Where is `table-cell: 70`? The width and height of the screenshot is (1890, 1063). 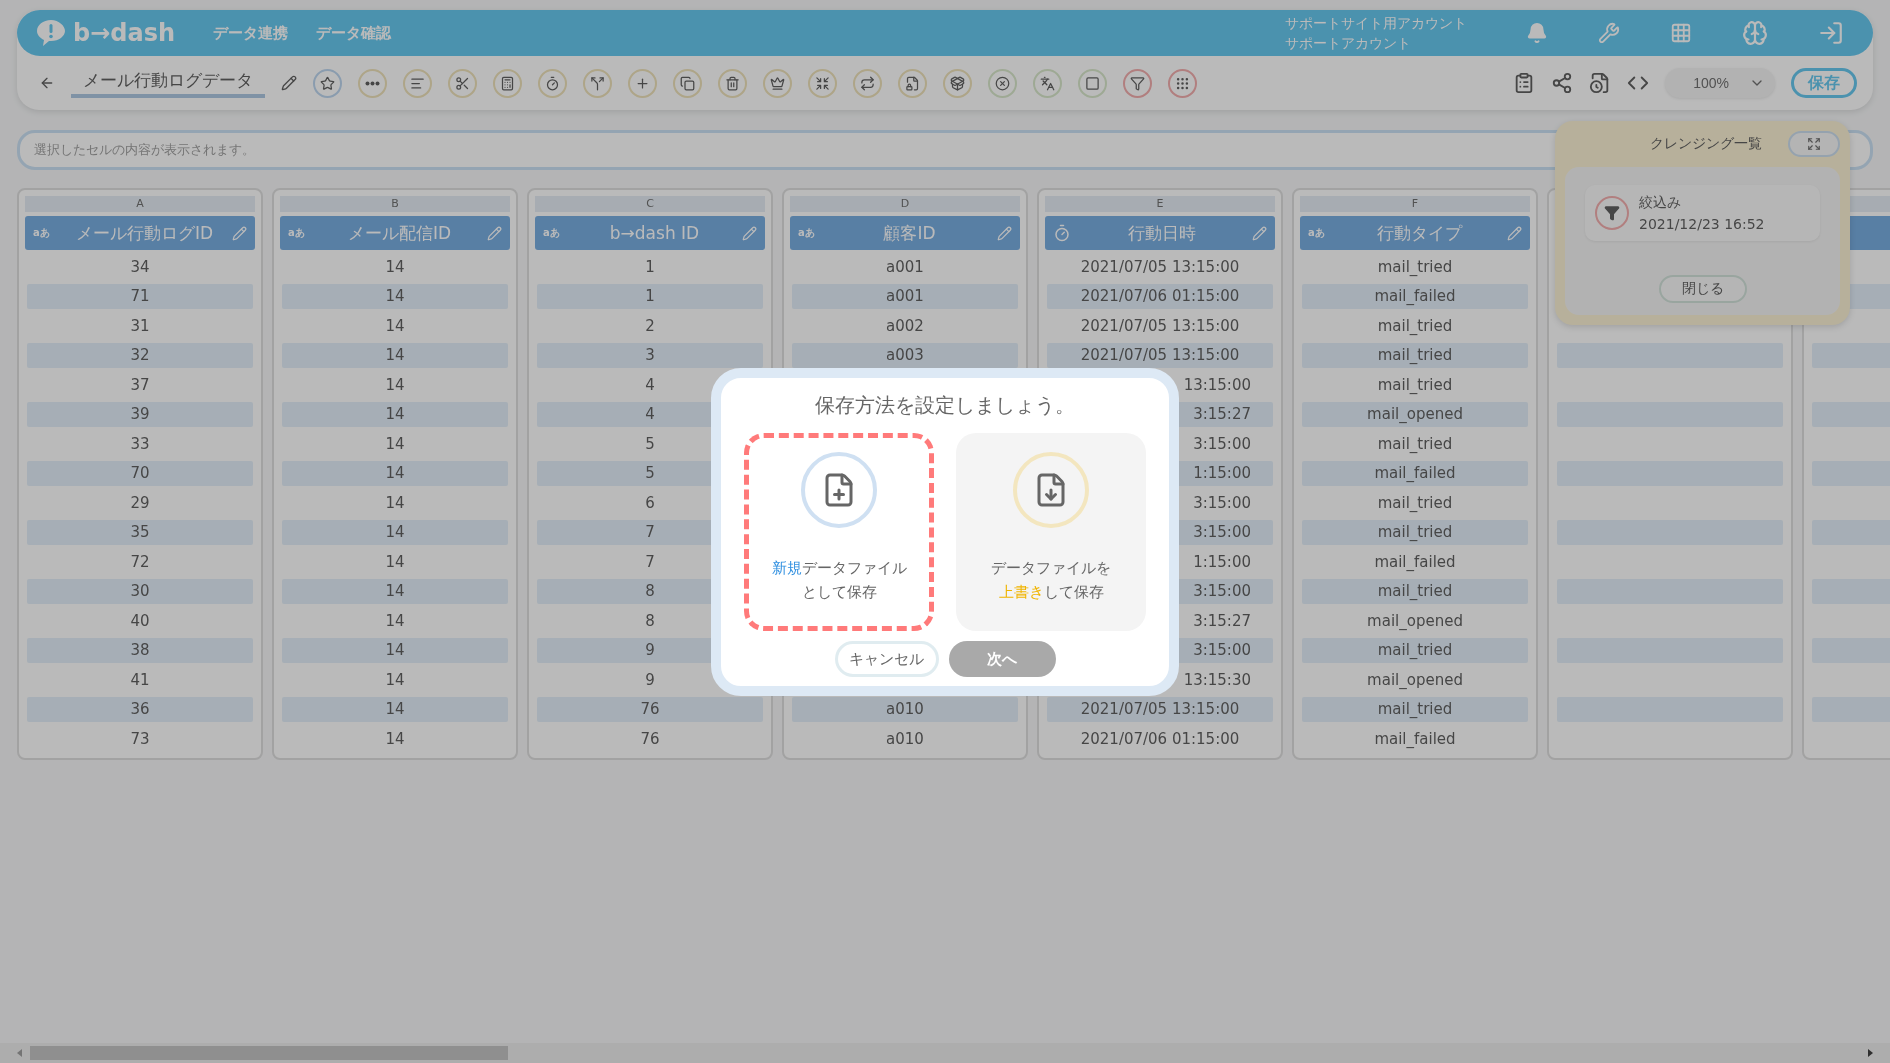
table-cell: 70 is located at coordinates (140, 473).